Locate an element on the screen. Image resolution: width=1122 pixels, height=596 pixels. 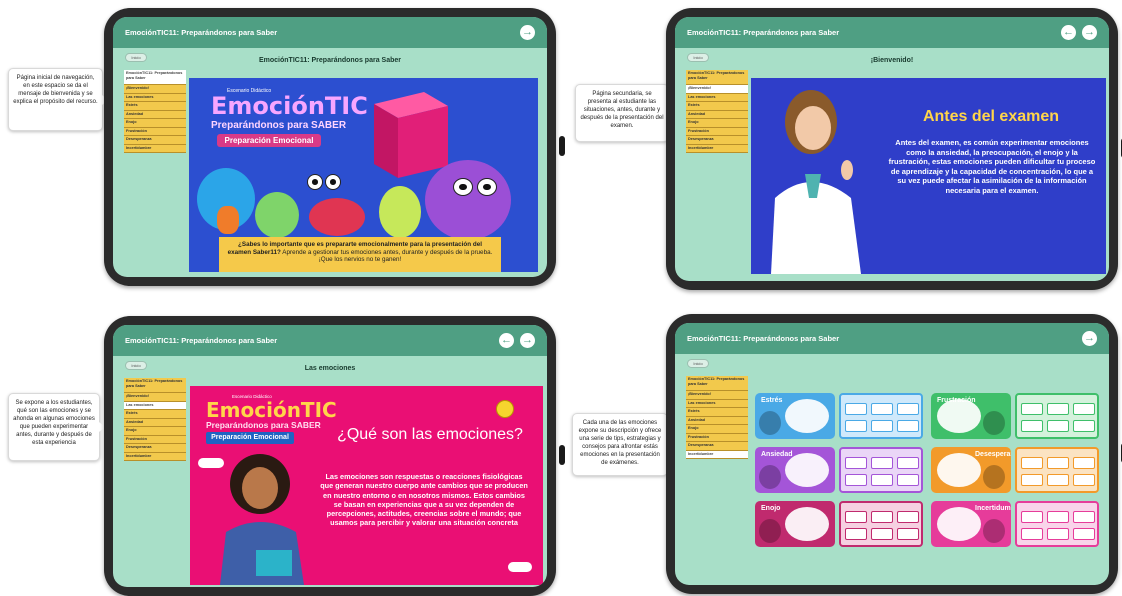
smiley-icon is located at coordinates (505, 409).